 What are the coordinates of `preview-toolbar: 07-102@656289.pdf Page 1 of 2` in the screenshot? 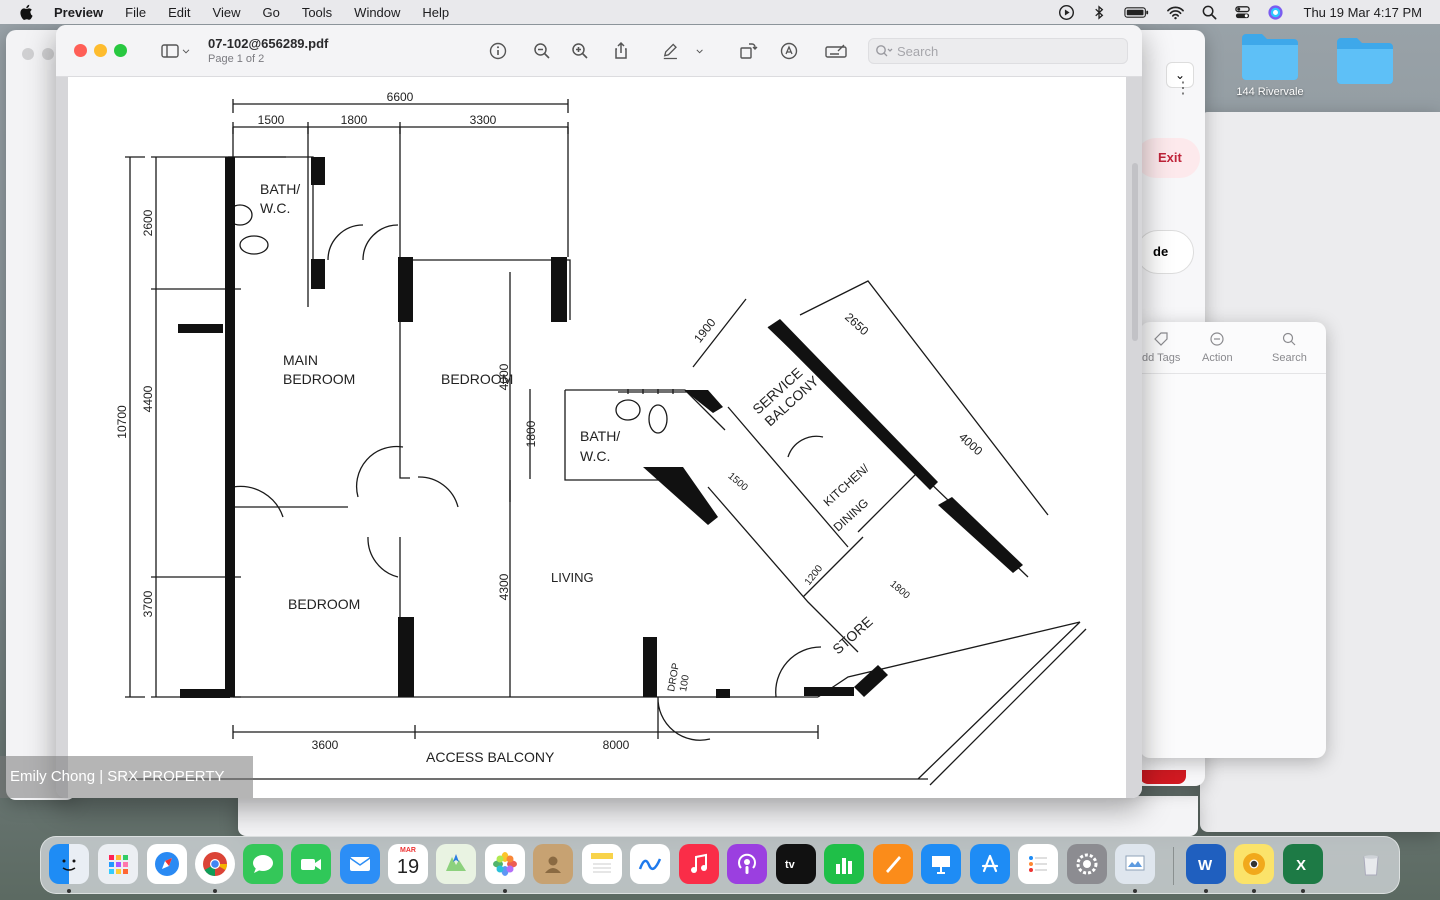 It's located at (599, 51).